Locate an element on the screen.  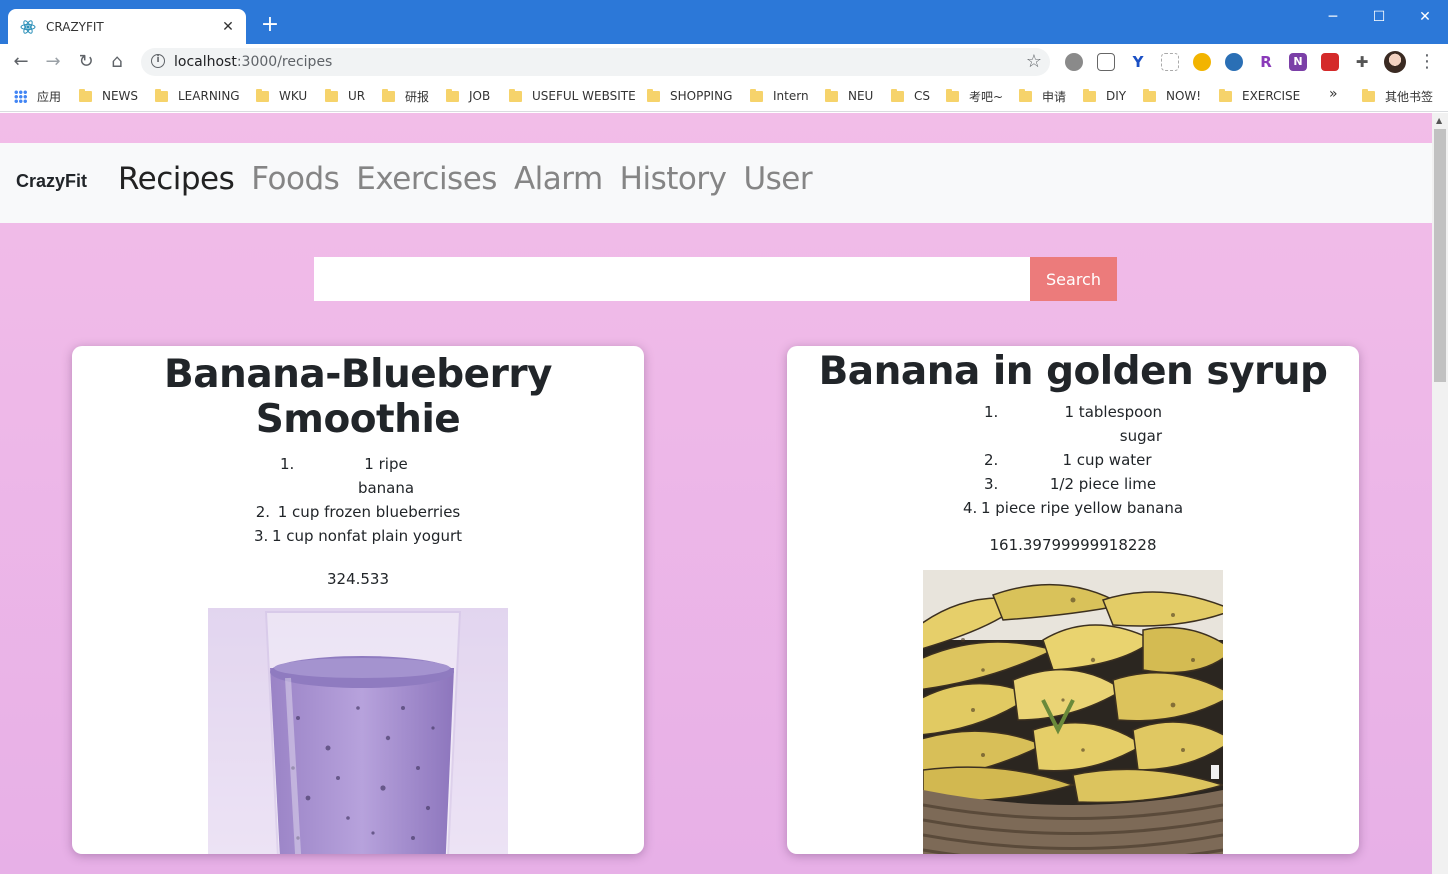
bookmark-folder: JOB is located at coordinates (468, 96).